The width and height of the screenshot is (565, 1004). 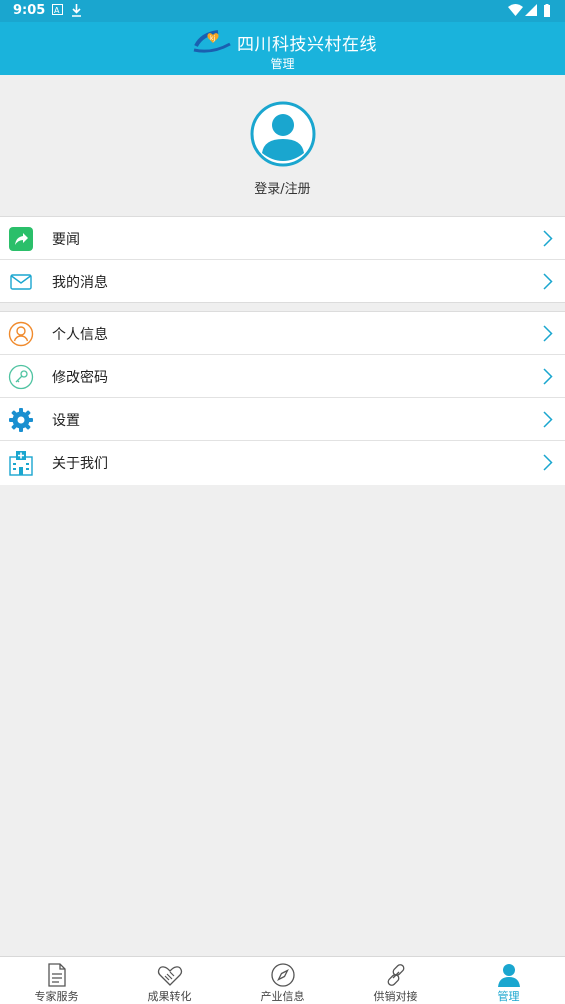 I want to click on app-header: kj 四川科技兴村在线 管理, so click(x=282, y=48).